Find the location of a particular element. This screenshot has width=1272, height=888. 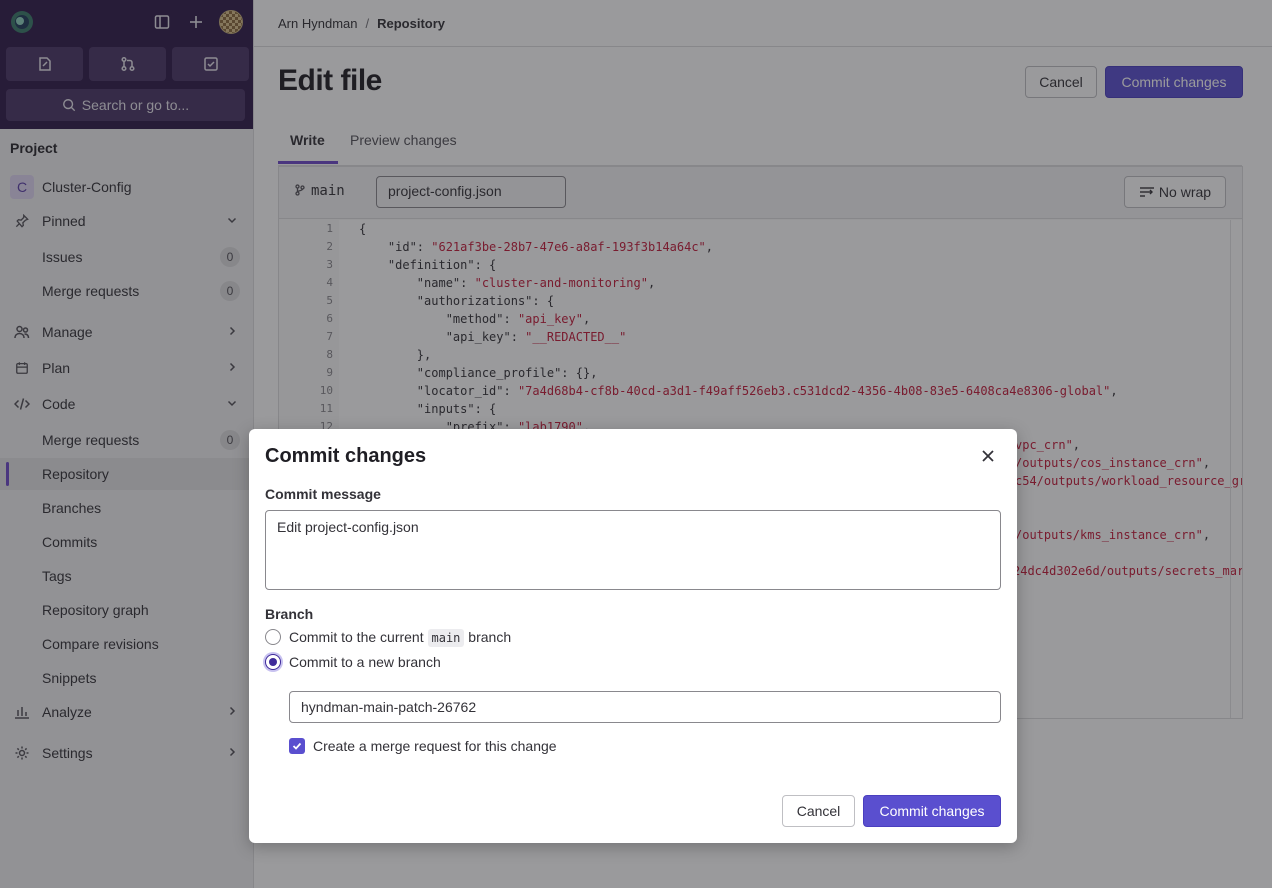

radio-current-branch-button is located at coordinates (273, 637).